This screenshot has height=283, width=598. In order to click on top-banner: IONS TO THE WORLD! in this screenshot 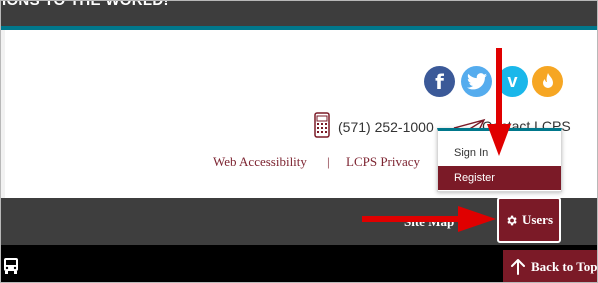, I will do `click(299, 13)`.